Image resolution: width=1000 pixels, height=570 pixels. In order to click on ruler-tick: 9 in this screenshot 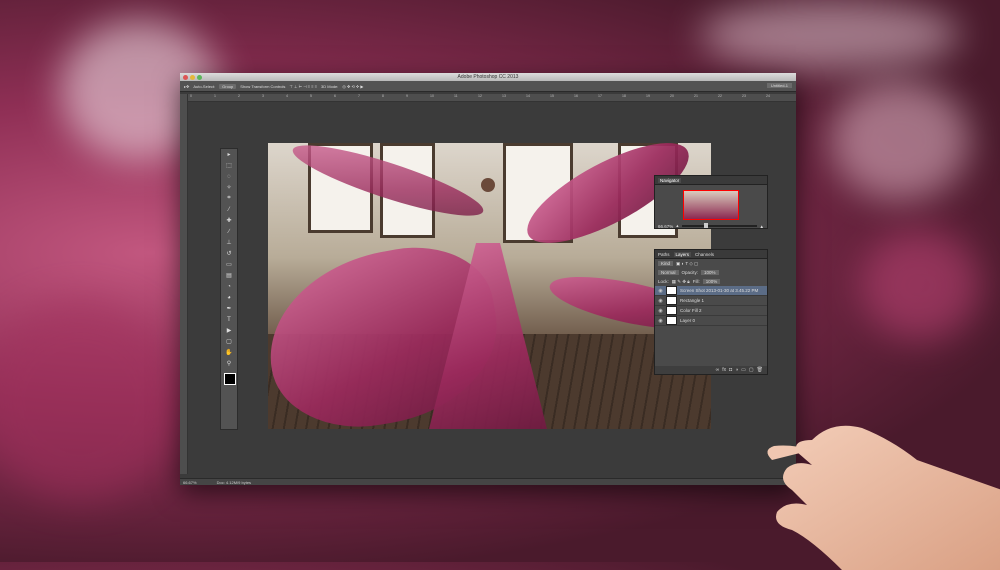, I will do `click(407, 96)`.